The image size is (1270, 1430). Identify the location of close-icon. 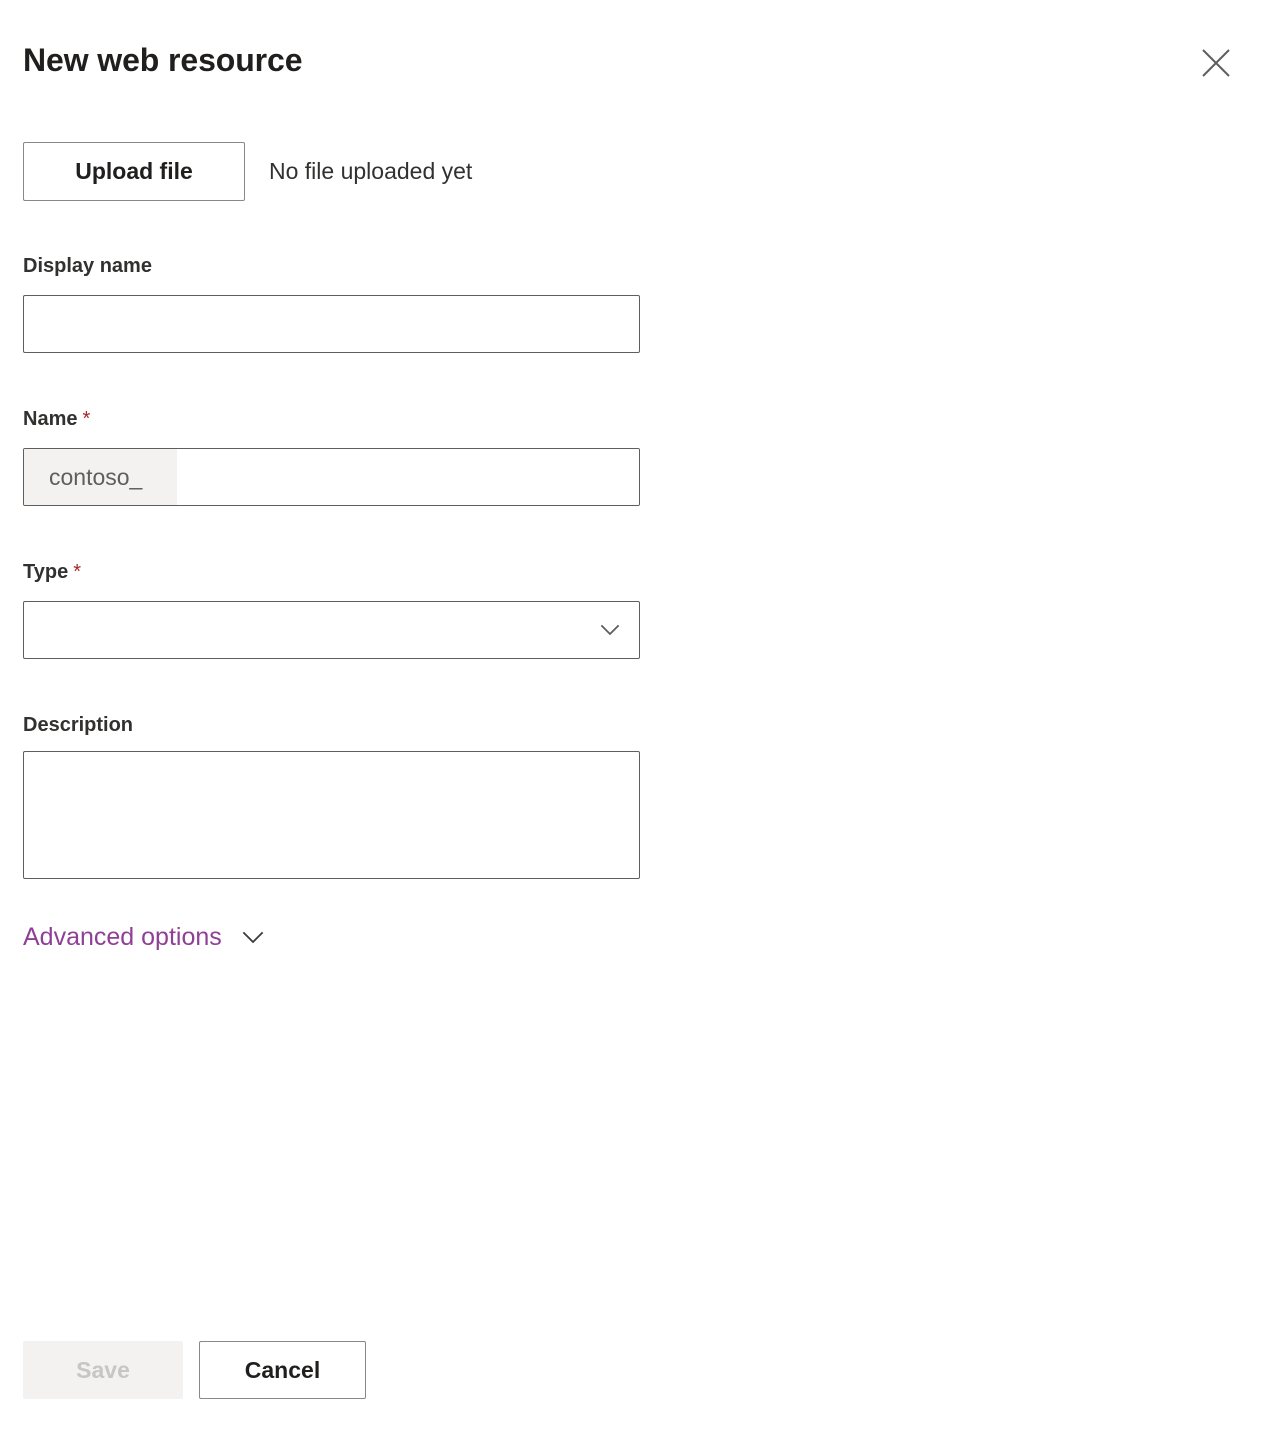
(1216, 63).